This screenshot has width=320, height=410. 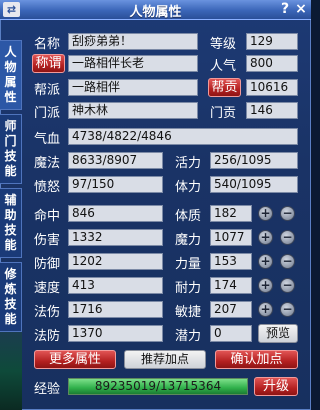 I want to click on tab-label: 辅助技能, so click(x=10, y=222).